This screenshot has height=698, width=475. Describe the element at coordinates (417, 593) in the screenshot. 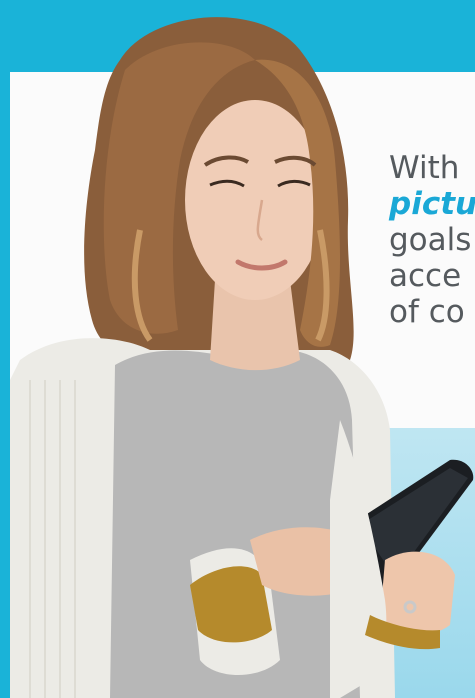

I see `right-hand` at that location.